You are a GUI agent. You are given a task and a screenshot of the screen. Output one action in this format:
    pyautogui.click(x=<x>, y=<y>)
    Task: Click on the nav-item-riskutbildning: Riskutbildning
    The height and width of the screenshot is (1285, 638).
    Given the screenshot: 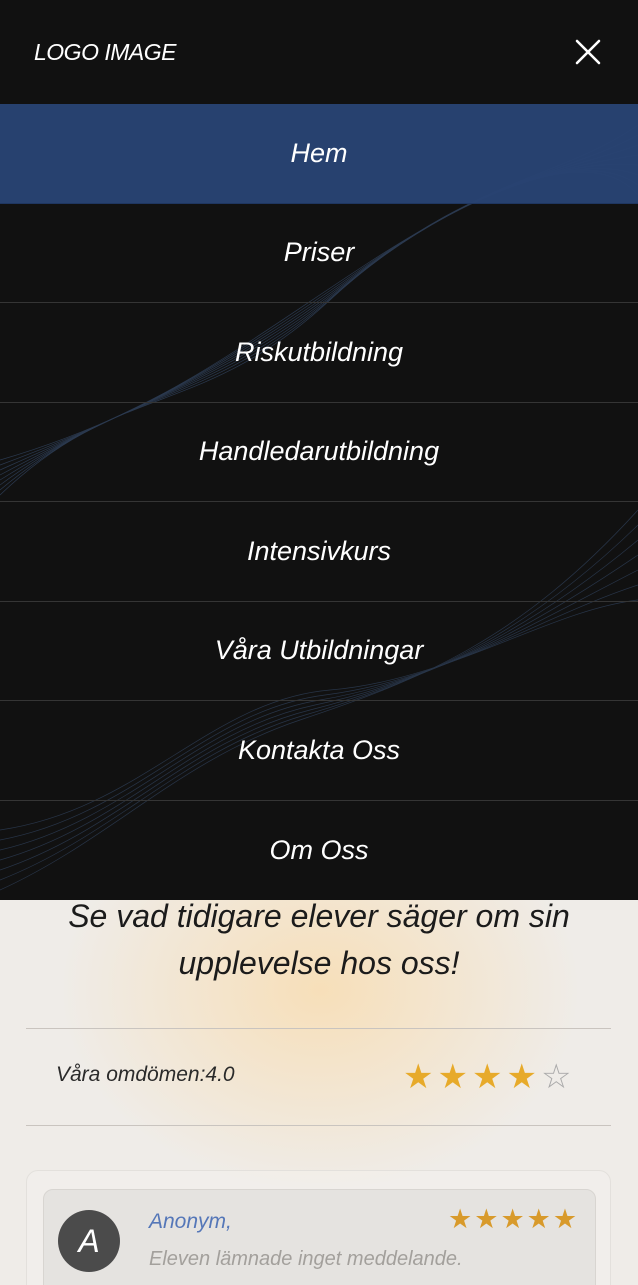 What is the action you would take?
    pyautogui.click(x=319, y=353)
    